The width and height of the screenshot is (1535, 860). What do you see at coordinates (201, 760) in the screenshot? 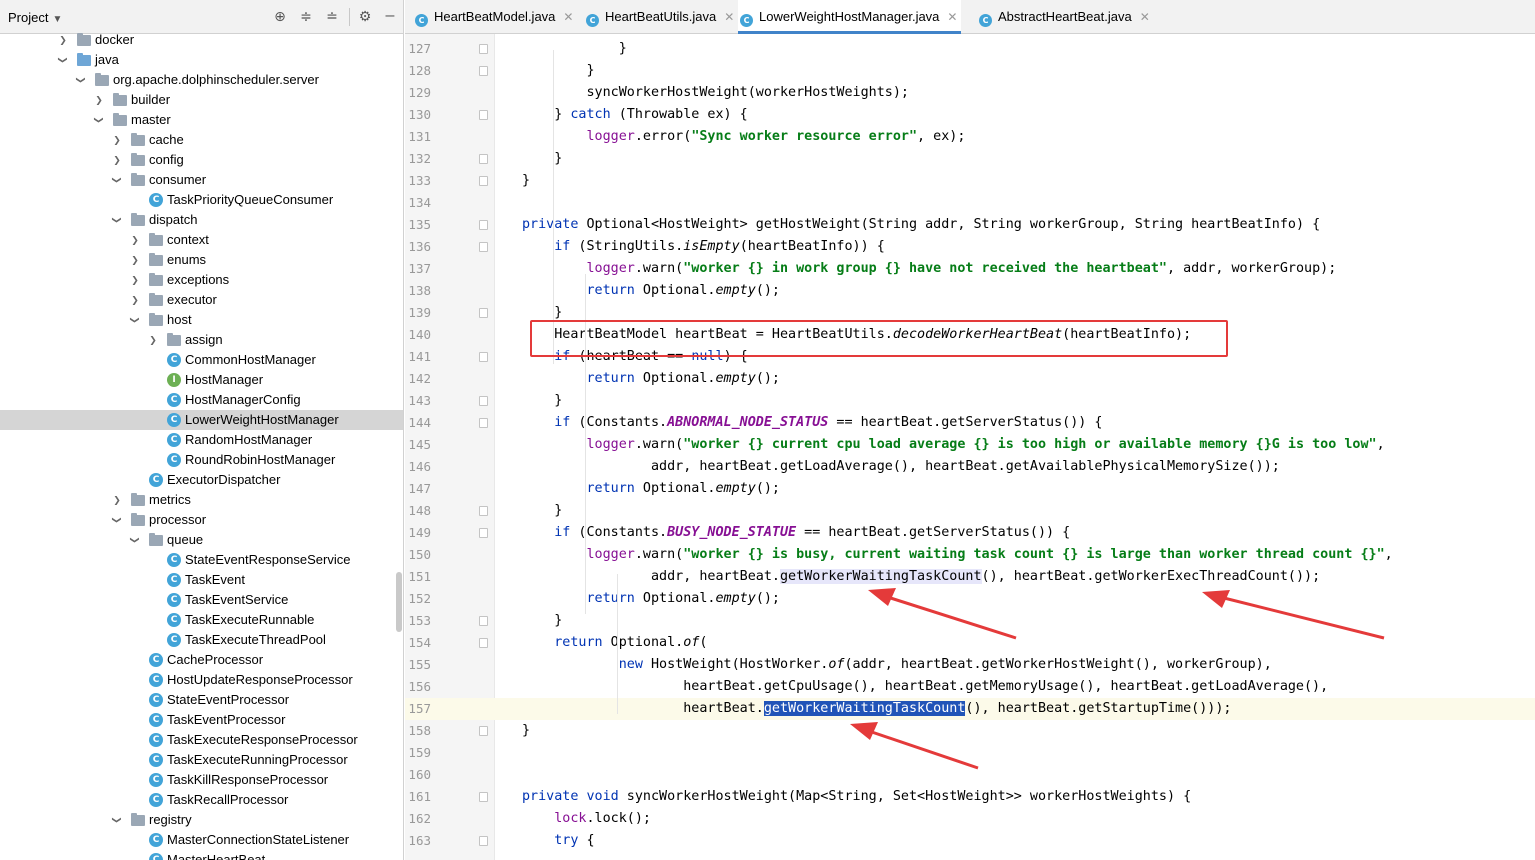
I see `tree-item-taskexecuterunningprocessor: C TaskExecuteRunningProcessor` at bounding box center [201, 760].